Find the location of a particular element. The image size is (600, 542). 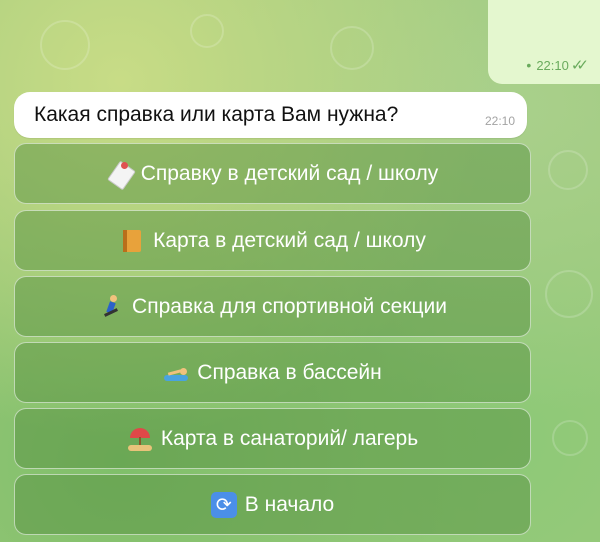

keyboard-button-kindergarten-certificate: Справку в детский сад / школу is located at coordinates (272, 173).